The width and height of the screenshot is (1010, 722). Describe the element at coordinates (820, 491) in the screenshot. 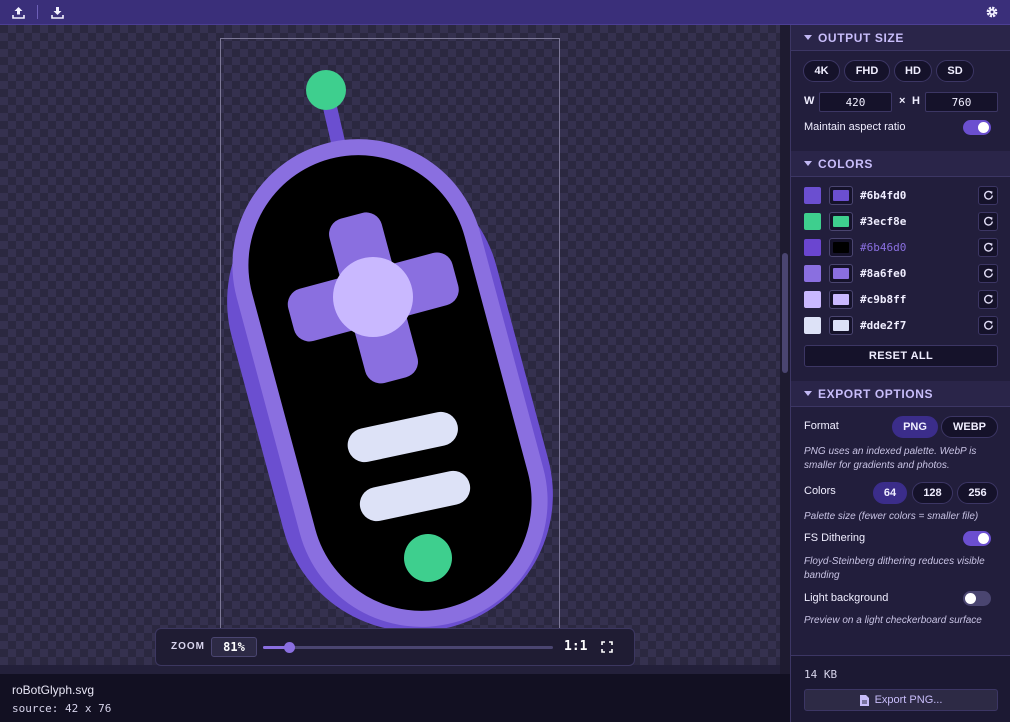

I see `colors-count-label: Colors` at that location.